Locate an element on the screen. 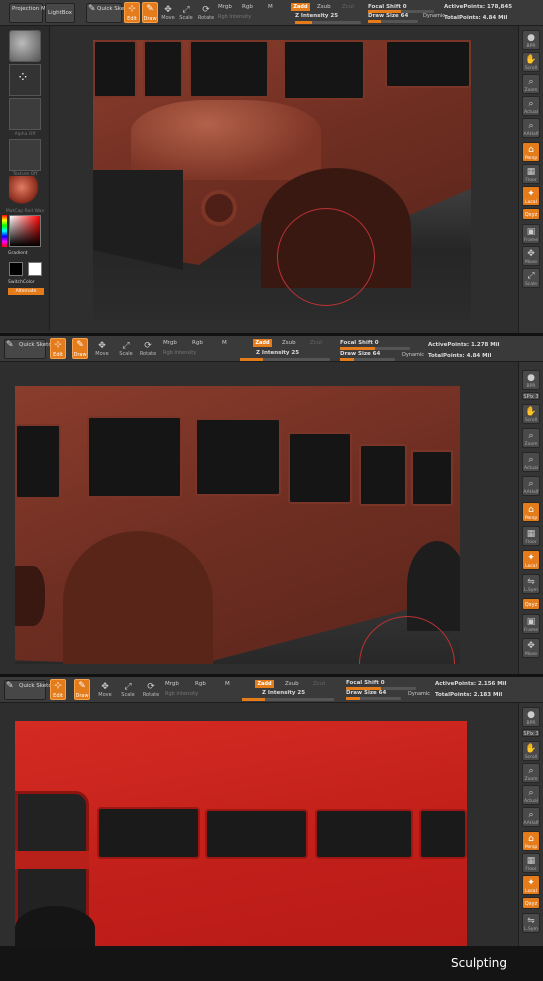 The height and width of the screenshot is (981, 543). scroll-label: Scroll is located at coordinates (531, 420).